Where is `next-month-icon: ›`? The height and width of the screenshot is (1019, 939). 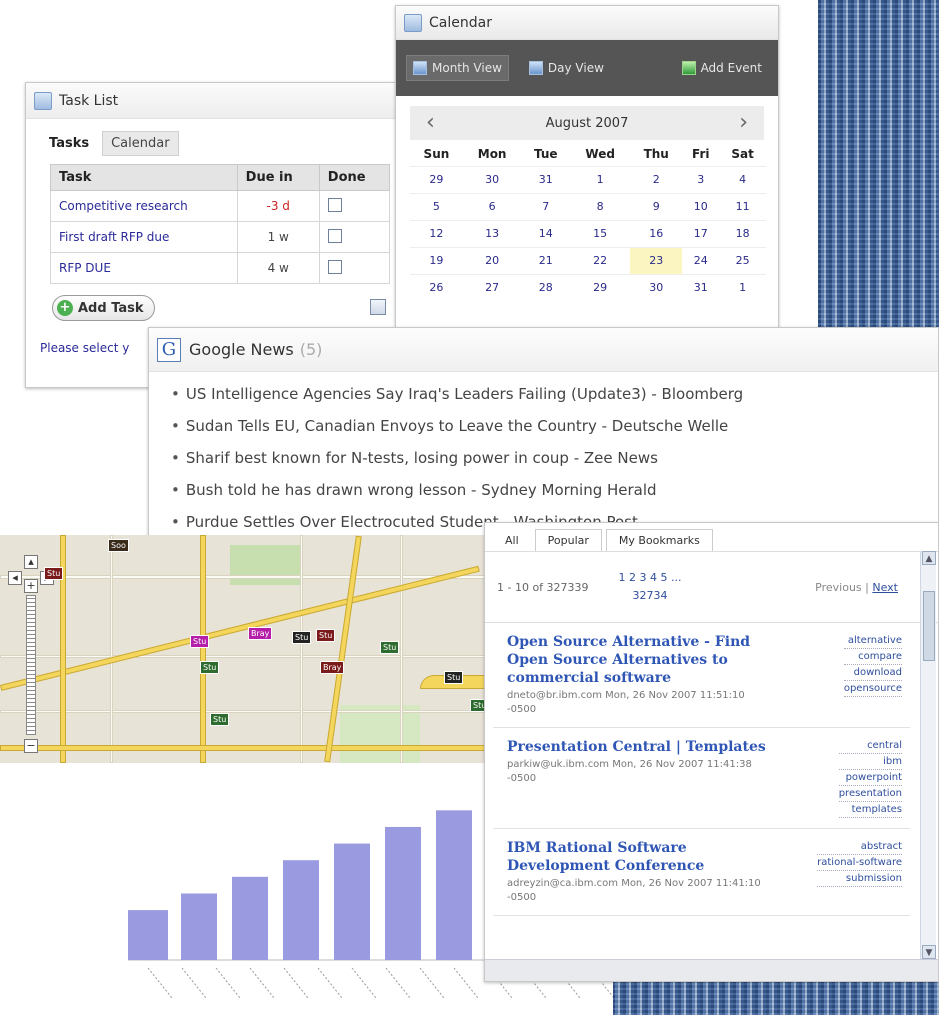 next-month-icon: › is located at coordinates (743, 123).